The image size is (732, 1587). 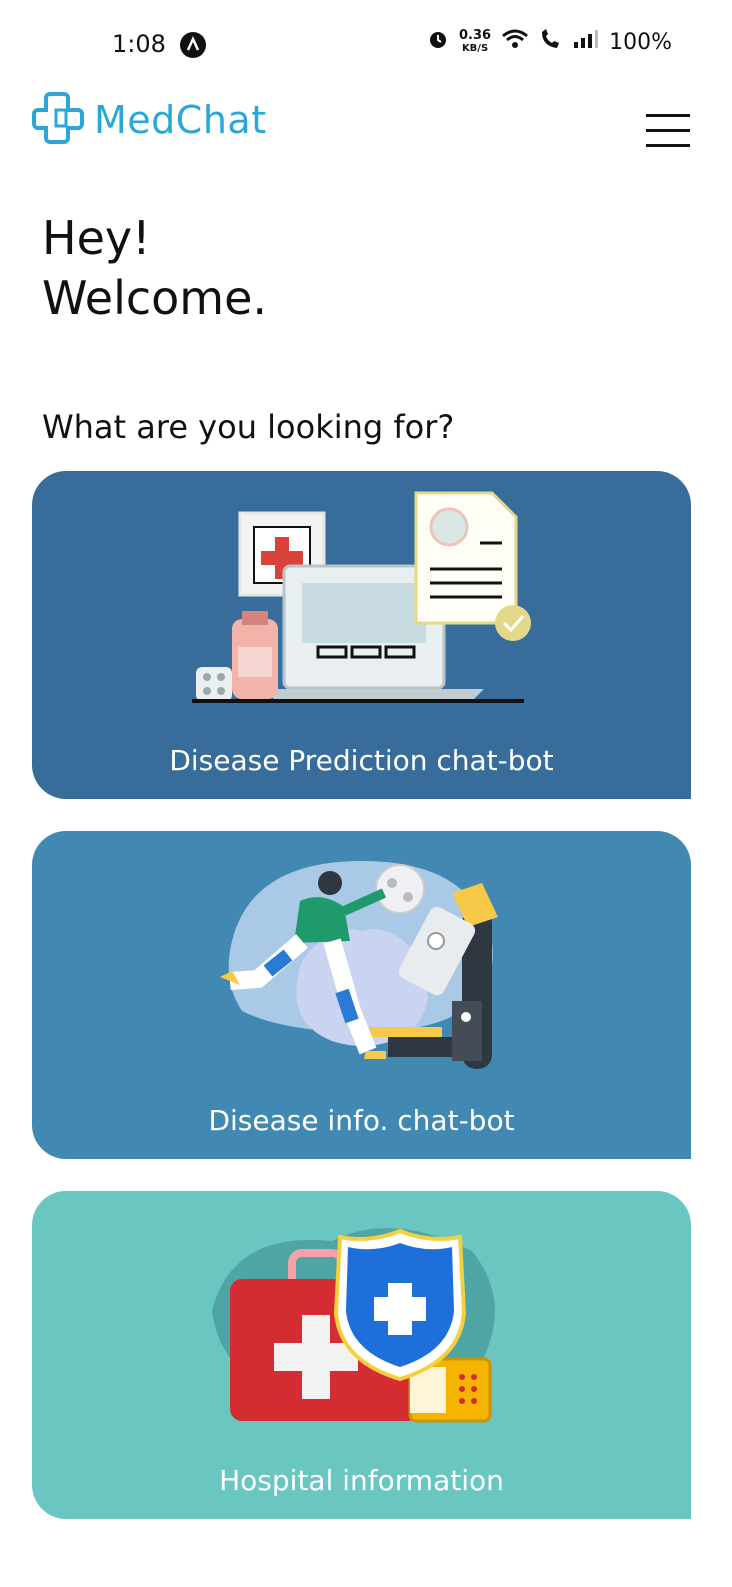 I want to click on status-bar: 1:08 0.36 KB/S 100%, so click(x=366, y=46).